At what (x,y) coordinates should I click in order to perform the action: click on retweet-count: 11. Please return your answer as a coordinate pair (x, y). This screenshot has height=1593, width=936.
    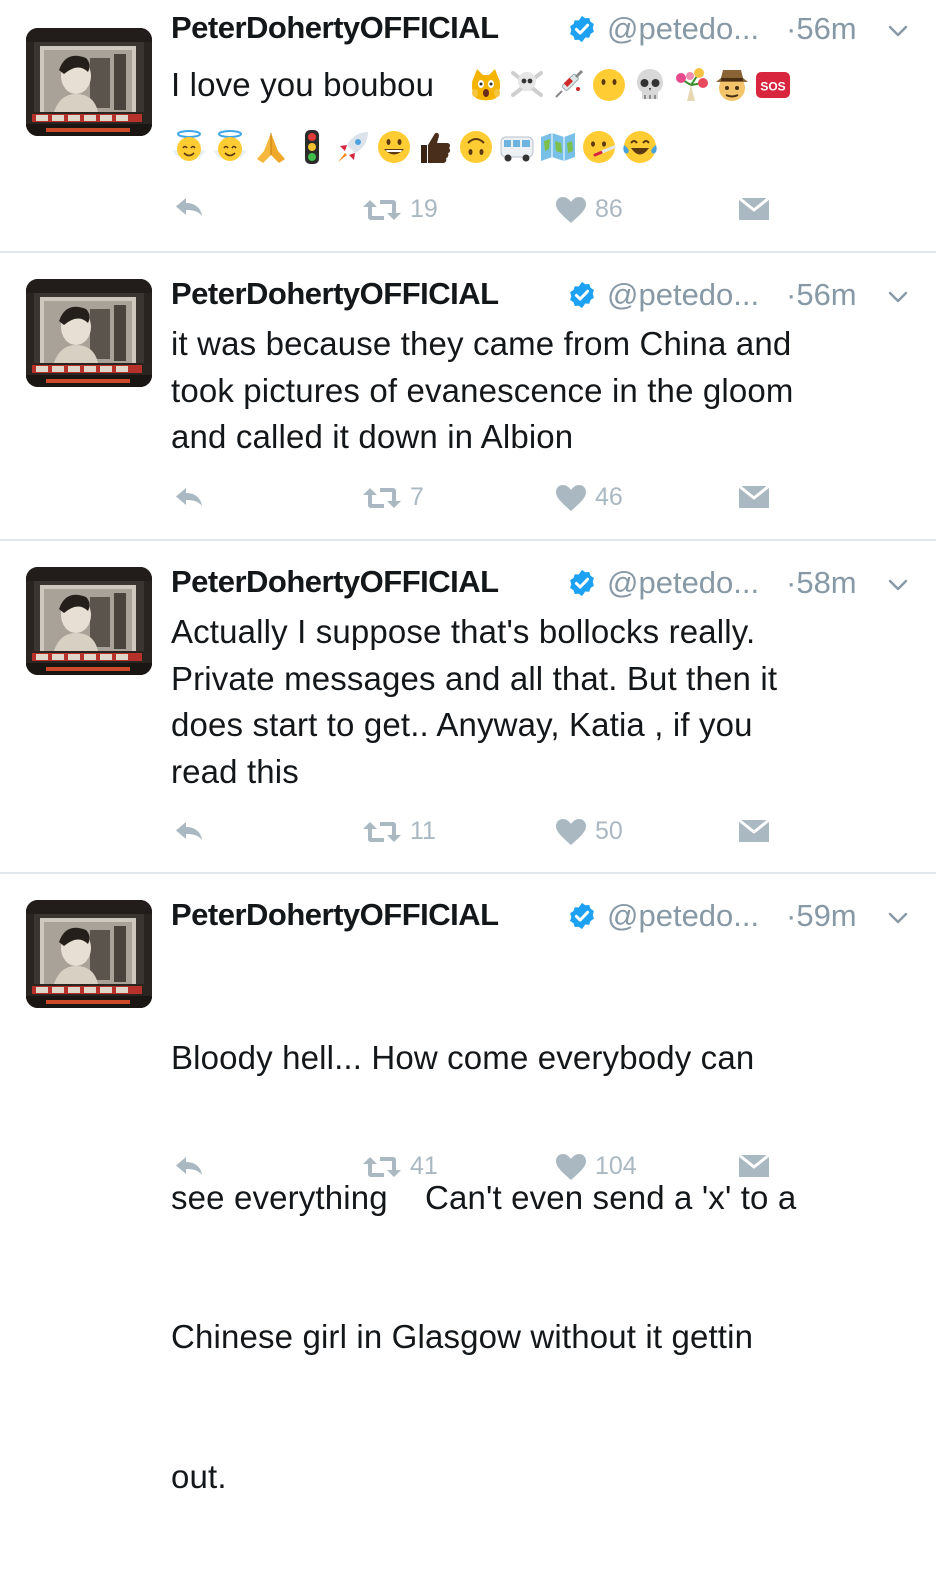
    Looking at the image, I should click on (423, 831).